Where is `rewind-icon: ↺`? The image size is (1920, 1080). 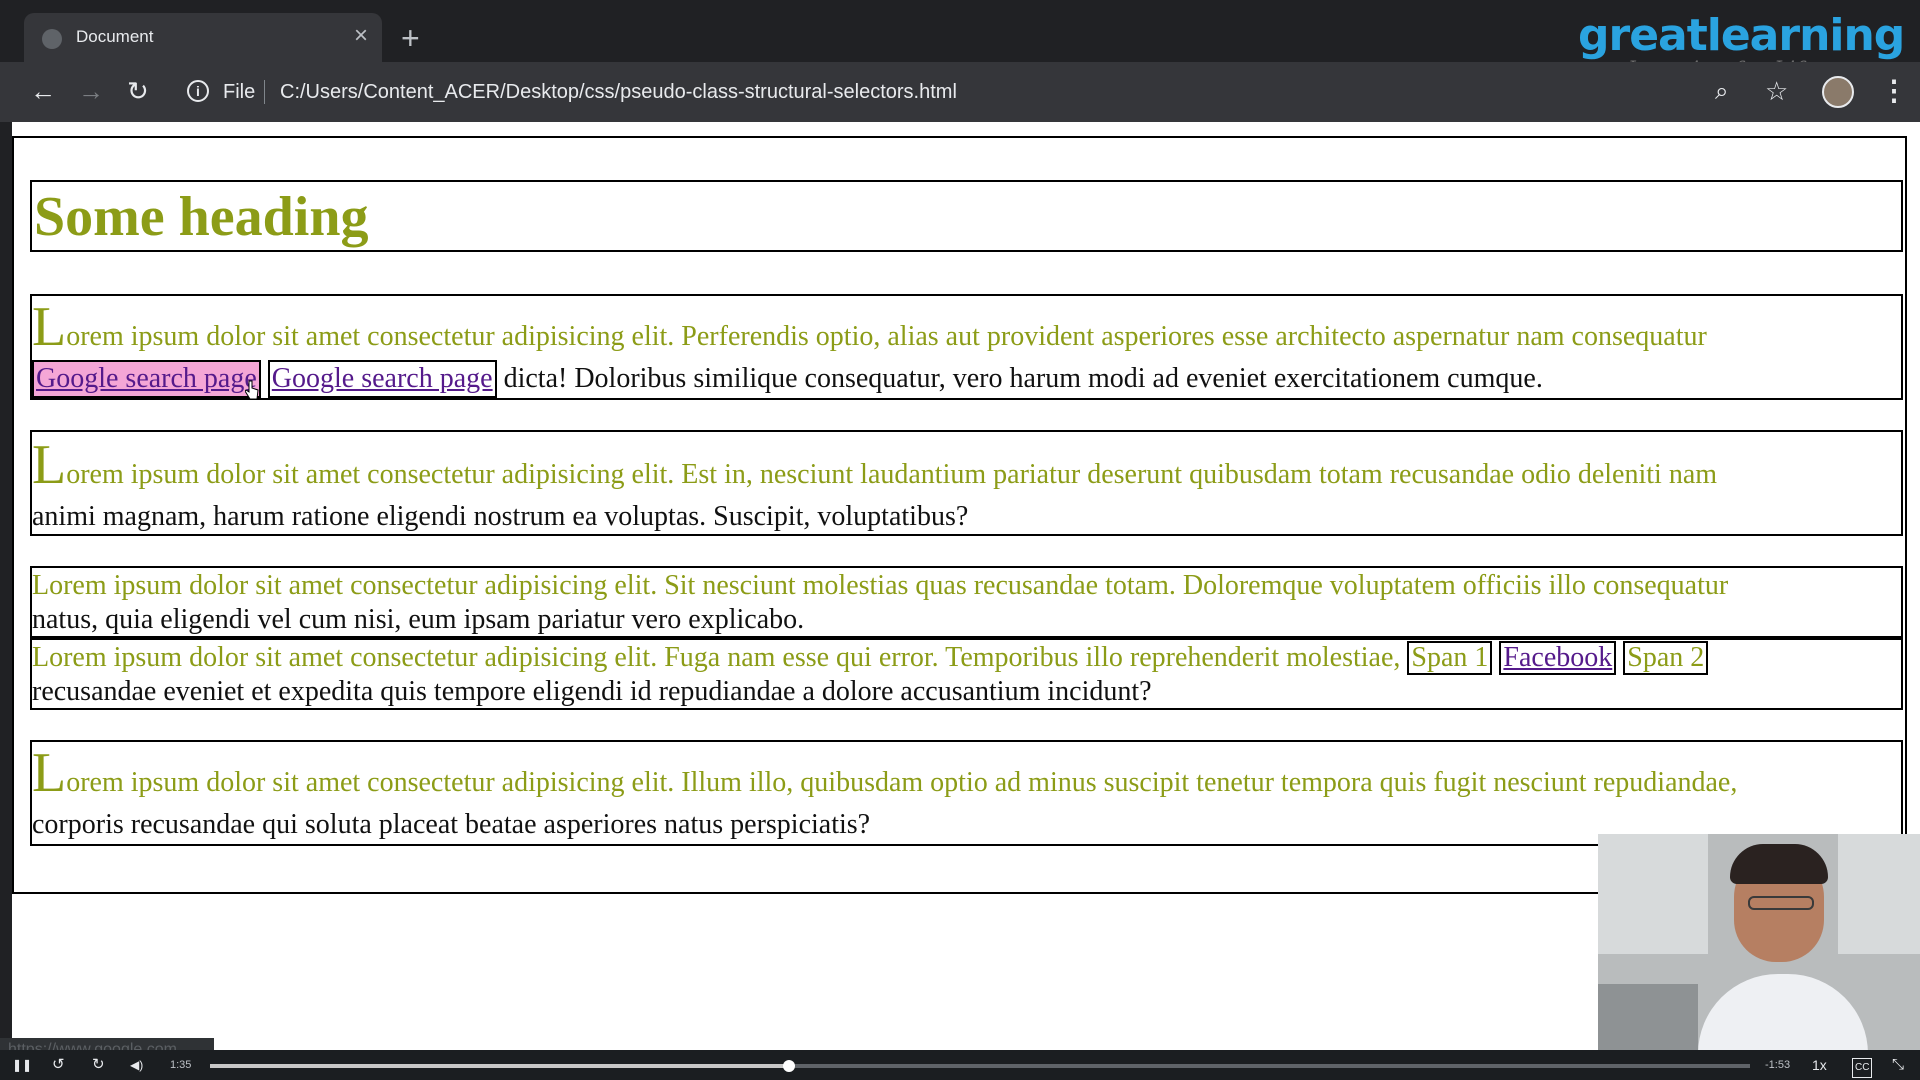 rewind-icon: ↺ is located at coordinates (58, 1065).